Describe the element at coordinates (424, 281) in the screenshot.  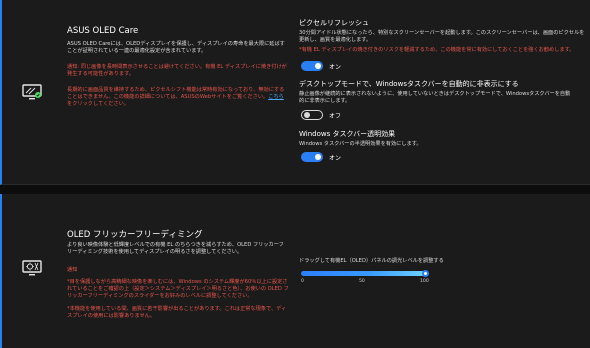
I see `slider-tick-100: 100` at that location.